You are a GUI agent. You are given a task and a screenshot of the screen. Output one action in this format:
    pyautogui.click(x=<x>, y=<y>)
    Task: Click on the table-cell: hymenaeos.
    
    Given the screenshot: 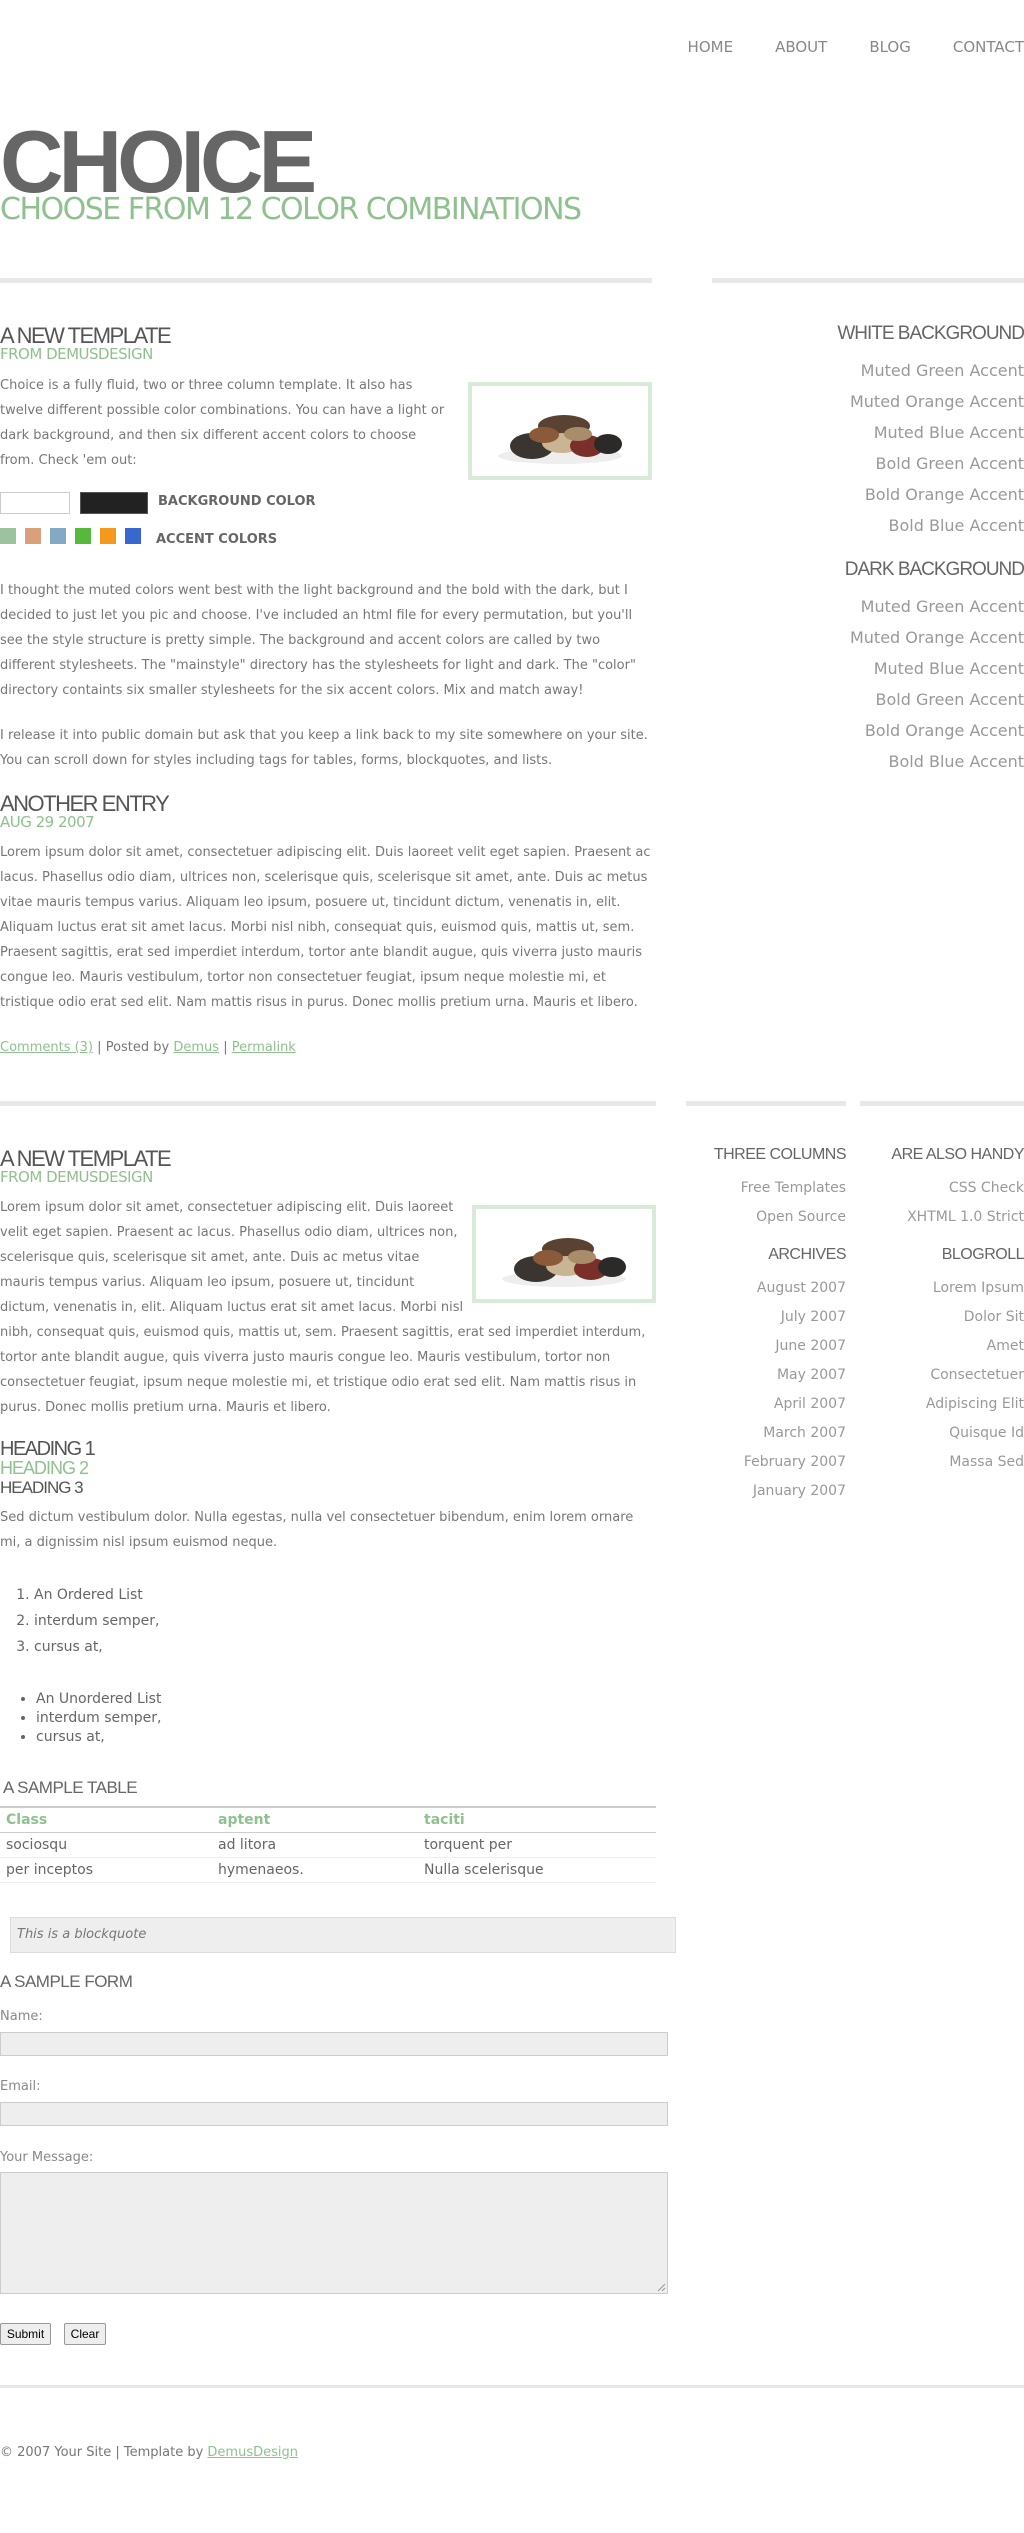 What is the action you would take?
    pyautogui.click(x=261, y=1870)
    